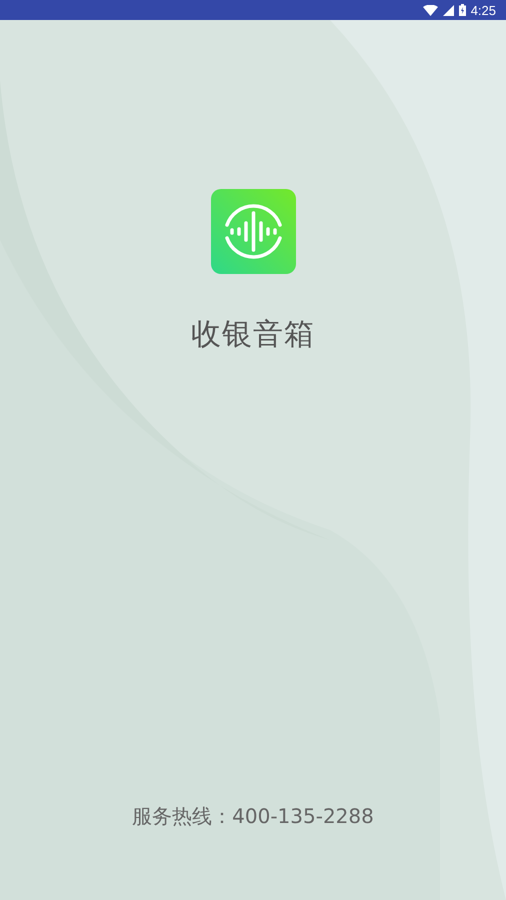 This screenshot has height=900, width=506. What do you see at coordinates (462, 10) in the screenshot?
I see `battery-icon` at bounding box center [462, 10].